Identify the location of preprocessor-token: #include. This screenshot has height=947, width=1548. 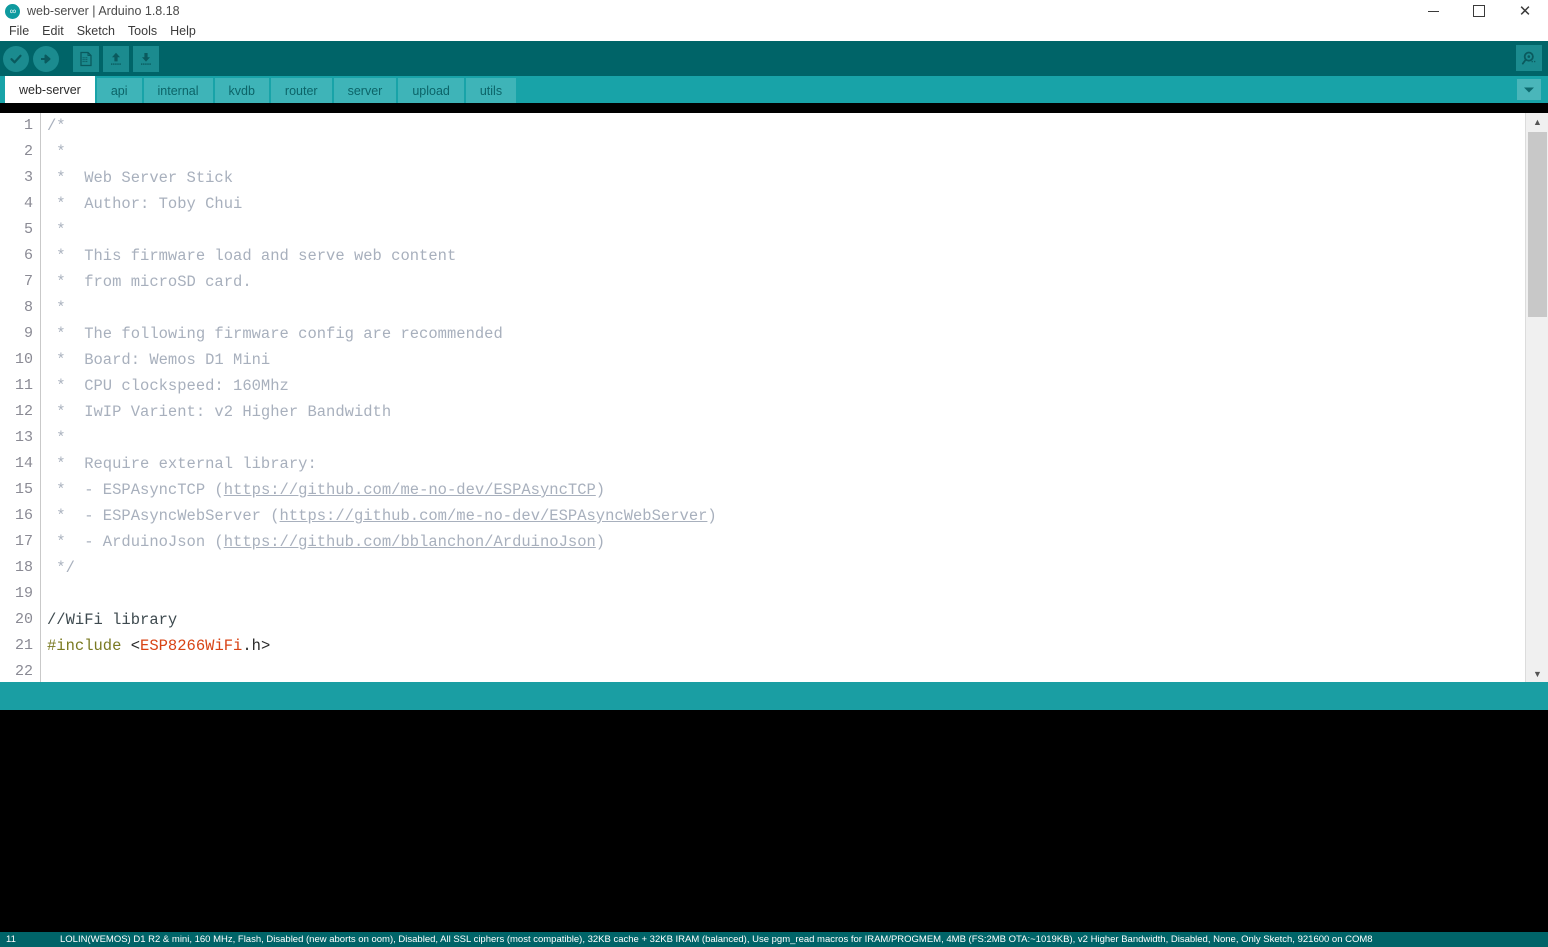
(84, 646).